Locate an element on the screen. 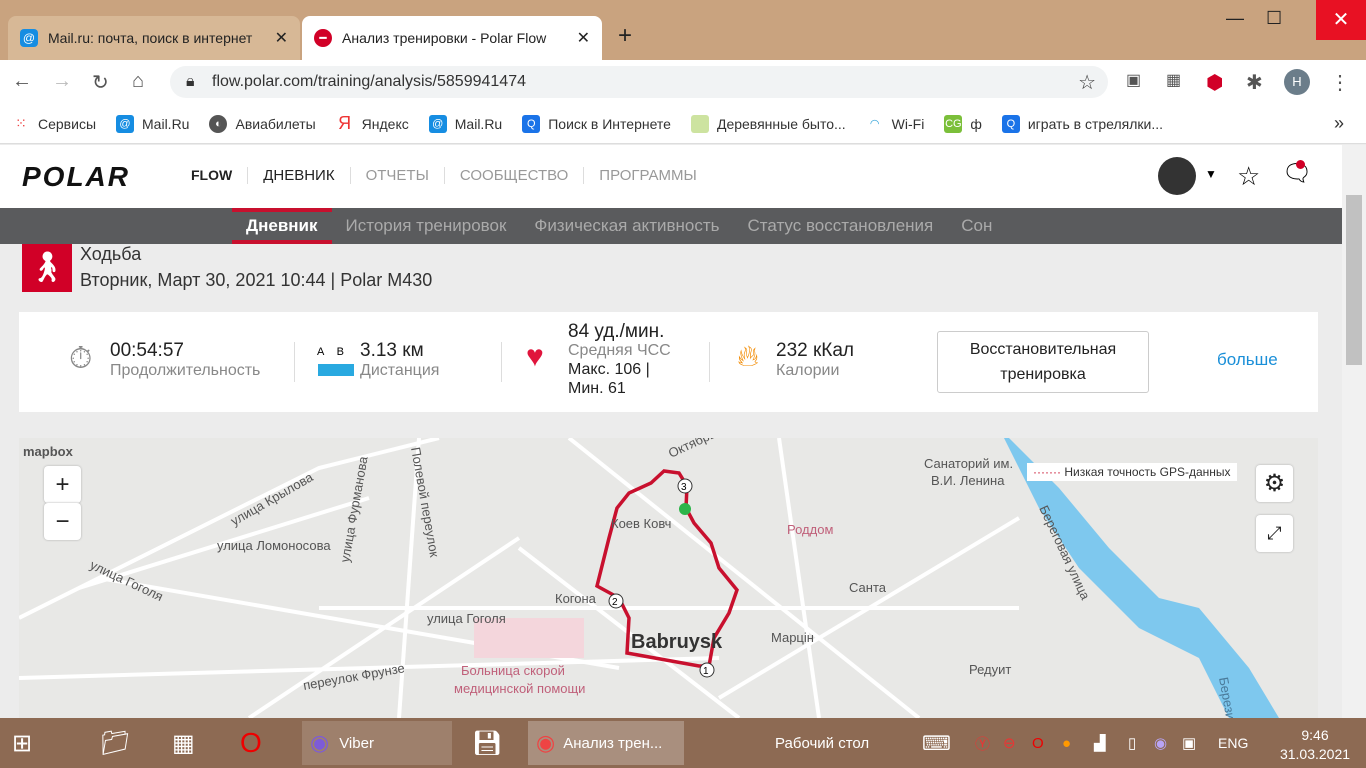  nav-community: СООБЩЕСТВО is located at coordinates (513, 175).